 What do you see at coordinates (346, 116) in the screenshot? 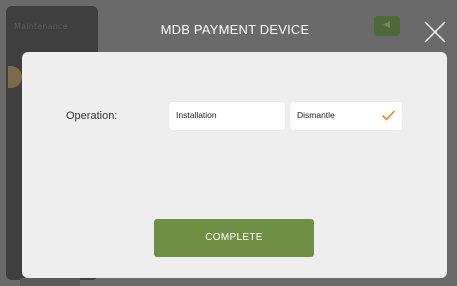
I see `option-dismantle: Dismantle` at bounding box center [346, 116].